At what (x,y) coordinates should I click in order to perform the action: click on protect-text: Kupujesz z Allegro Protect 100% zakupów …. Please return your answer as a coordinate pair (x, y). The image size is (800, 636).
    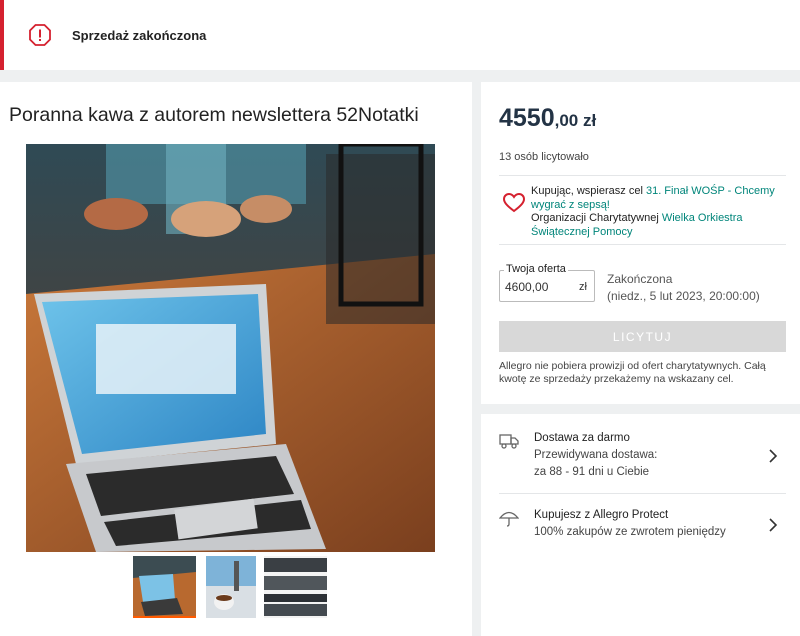
    Looking at the image, I should click on (630, 524).